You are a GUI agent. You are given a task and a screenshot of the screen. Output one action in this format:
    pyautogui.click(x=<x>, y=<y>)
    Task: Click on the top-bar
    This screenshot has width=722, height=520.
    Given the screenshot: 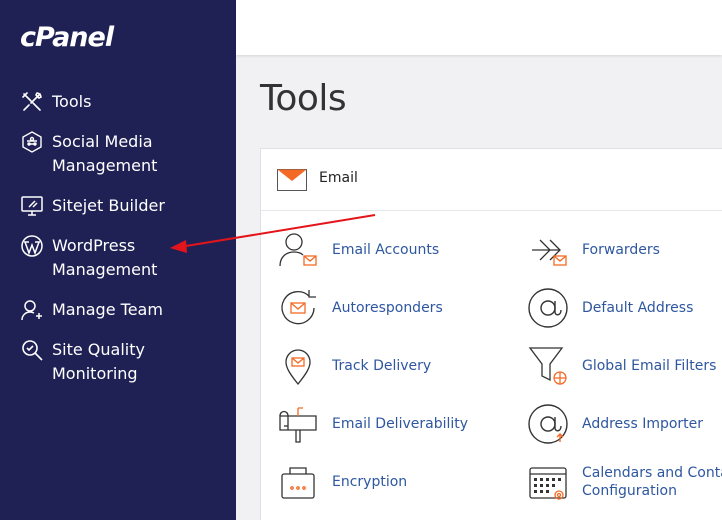 What is the action you would take?
    pyautogui.click(x=479, y=27)
    